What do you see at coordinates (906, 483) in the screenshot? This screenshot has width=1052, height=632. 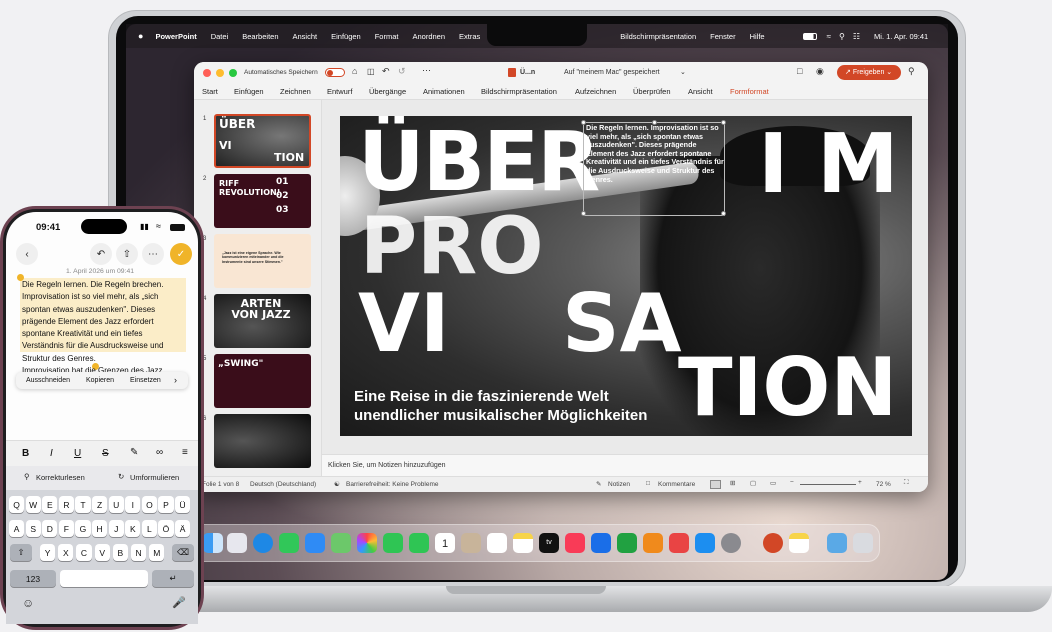 I see `fit-window-icon: ⛶` at bounding box center [906, 483].